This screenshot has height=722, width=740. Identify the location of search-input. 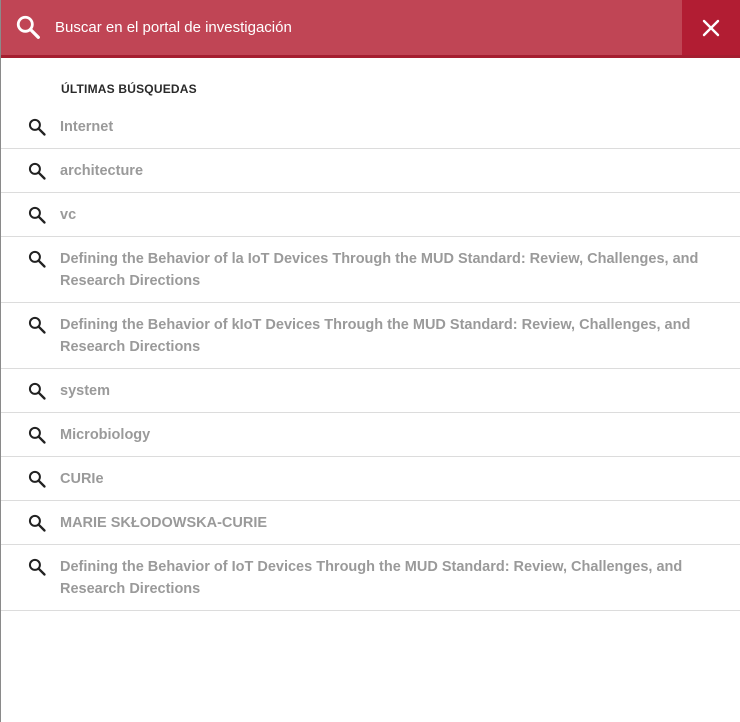
(365, 27).